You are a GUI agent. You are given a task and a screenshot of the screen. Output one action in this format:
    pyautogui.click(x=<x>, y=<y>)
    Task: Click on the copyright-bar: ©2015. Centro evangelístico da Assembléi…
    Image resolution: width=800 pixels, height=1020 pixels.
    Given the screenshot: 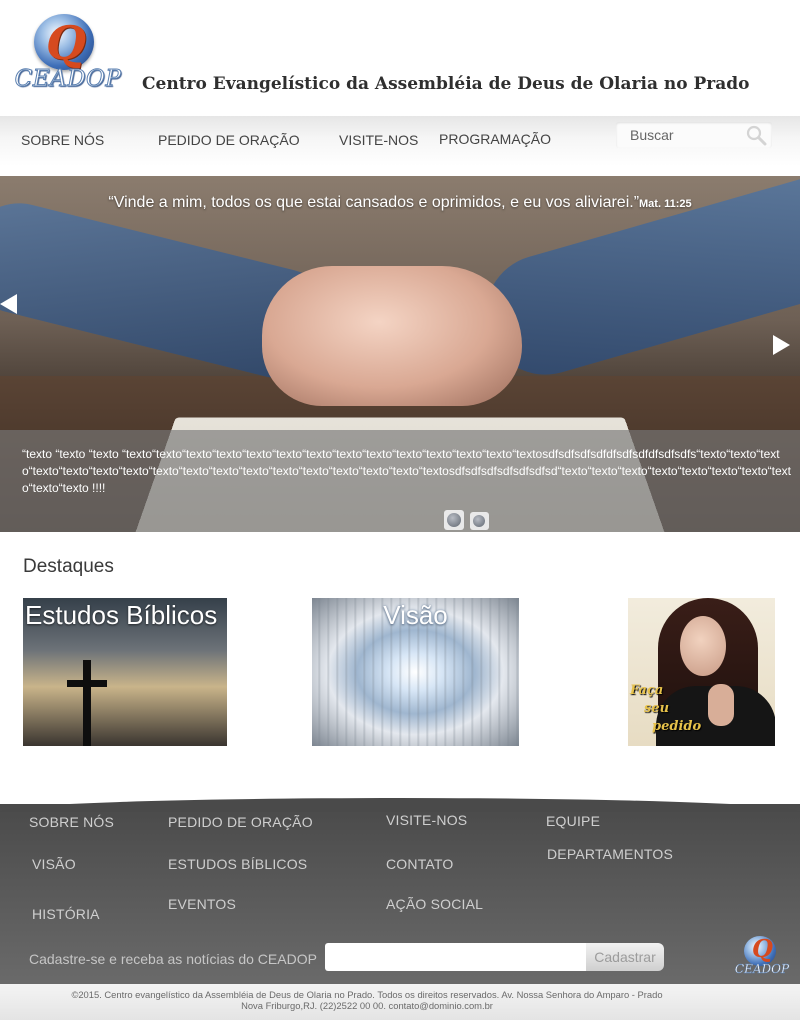 What is the action you would take?
    pyautogui.click(x=400, y=1002)
    